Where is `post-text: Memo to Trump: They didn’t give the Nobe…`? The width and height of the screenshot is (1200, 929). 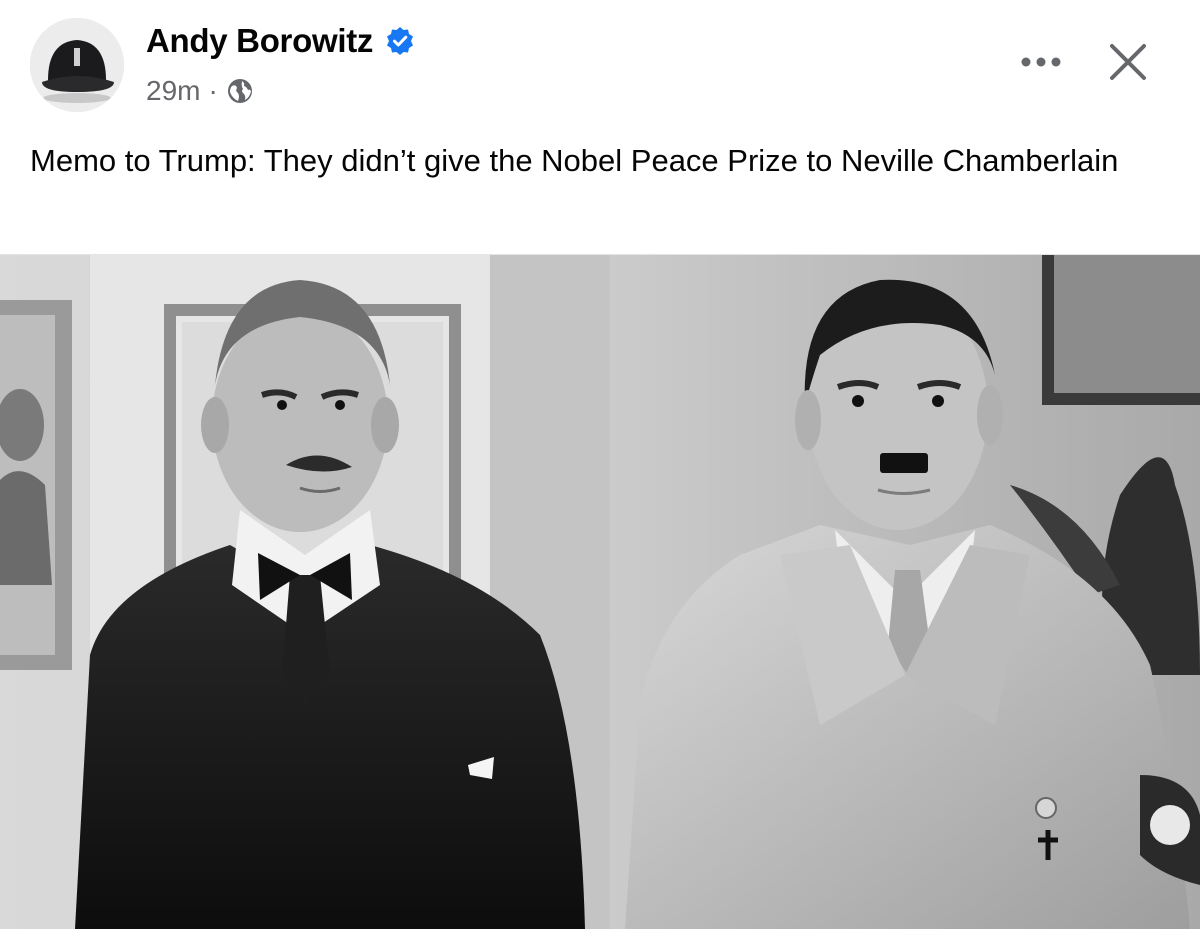
post-text: Memo to Trump: They didn’t give the Nobe… is located at coordinates (574, 160).